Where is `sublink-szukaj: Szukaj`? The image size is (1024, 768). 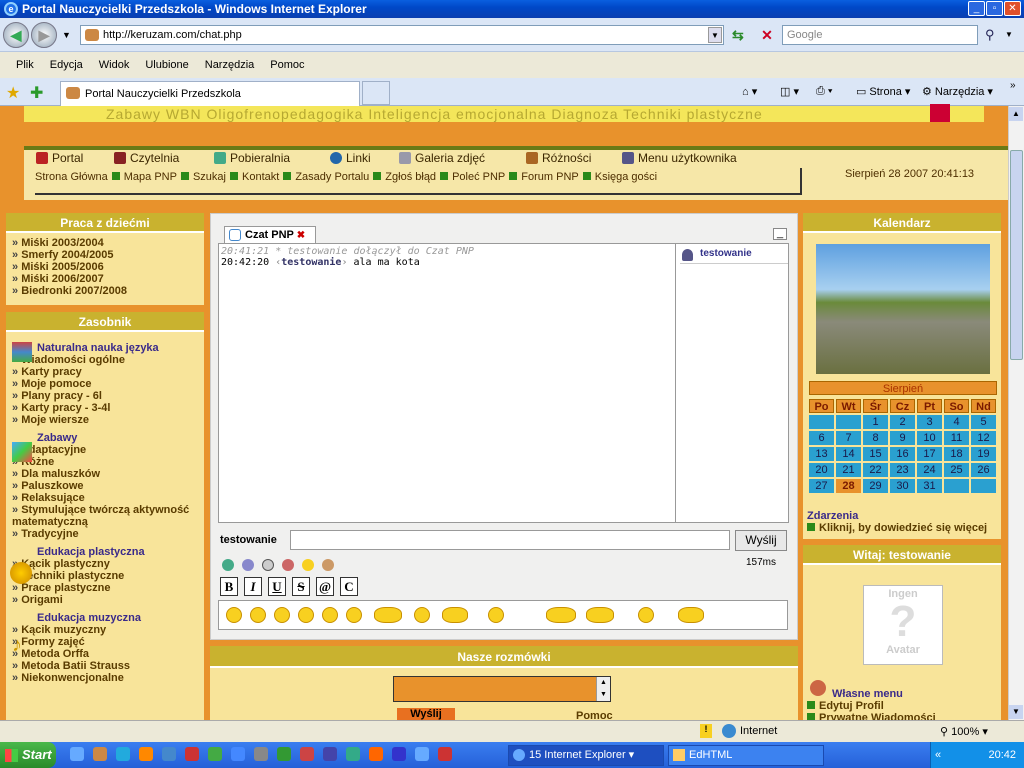 sublink-szukaj: Szukaj is located at coordinates (209, 177).